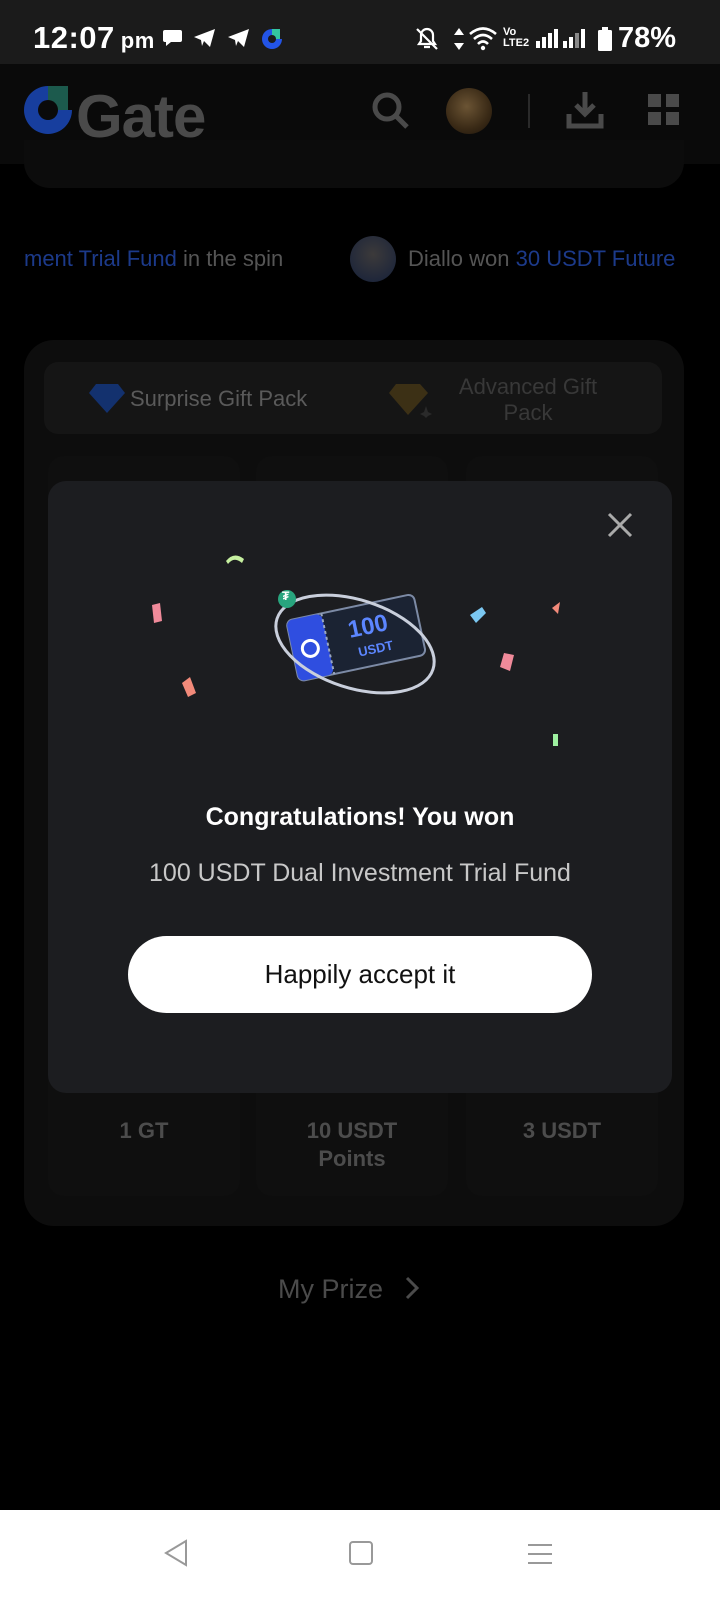  I want to click on search-icon, so click(390, 112).